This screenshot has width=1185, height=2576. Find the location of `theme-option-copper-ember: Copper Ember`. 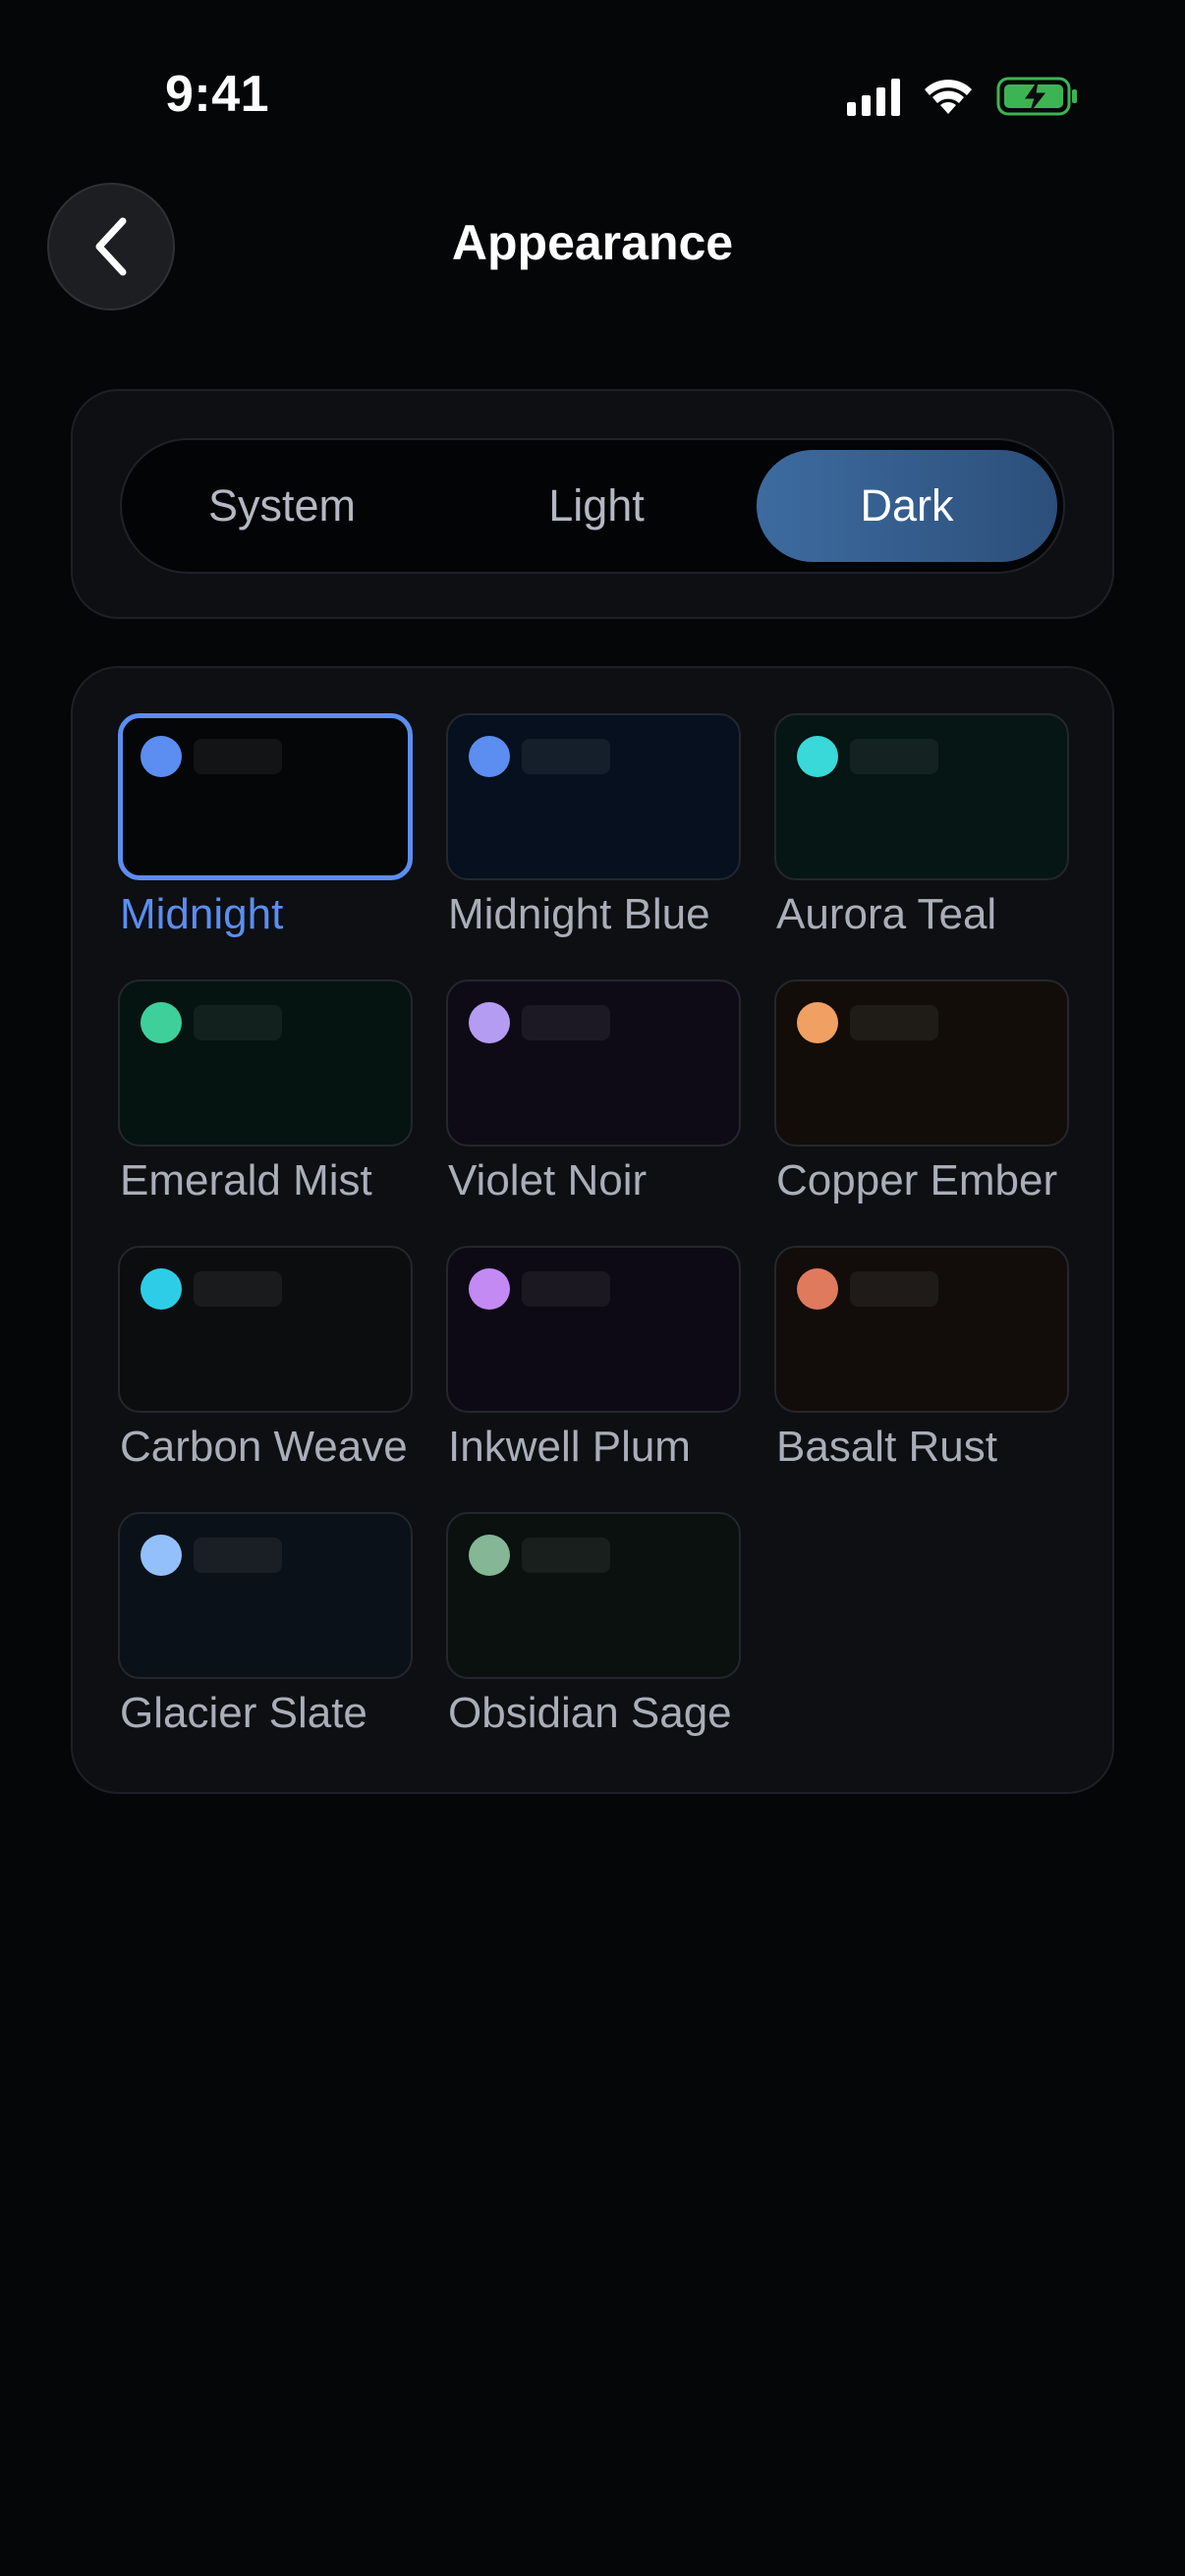

theme-option-copper-ember: Copper Ember is located at coordinates (922, 1102).